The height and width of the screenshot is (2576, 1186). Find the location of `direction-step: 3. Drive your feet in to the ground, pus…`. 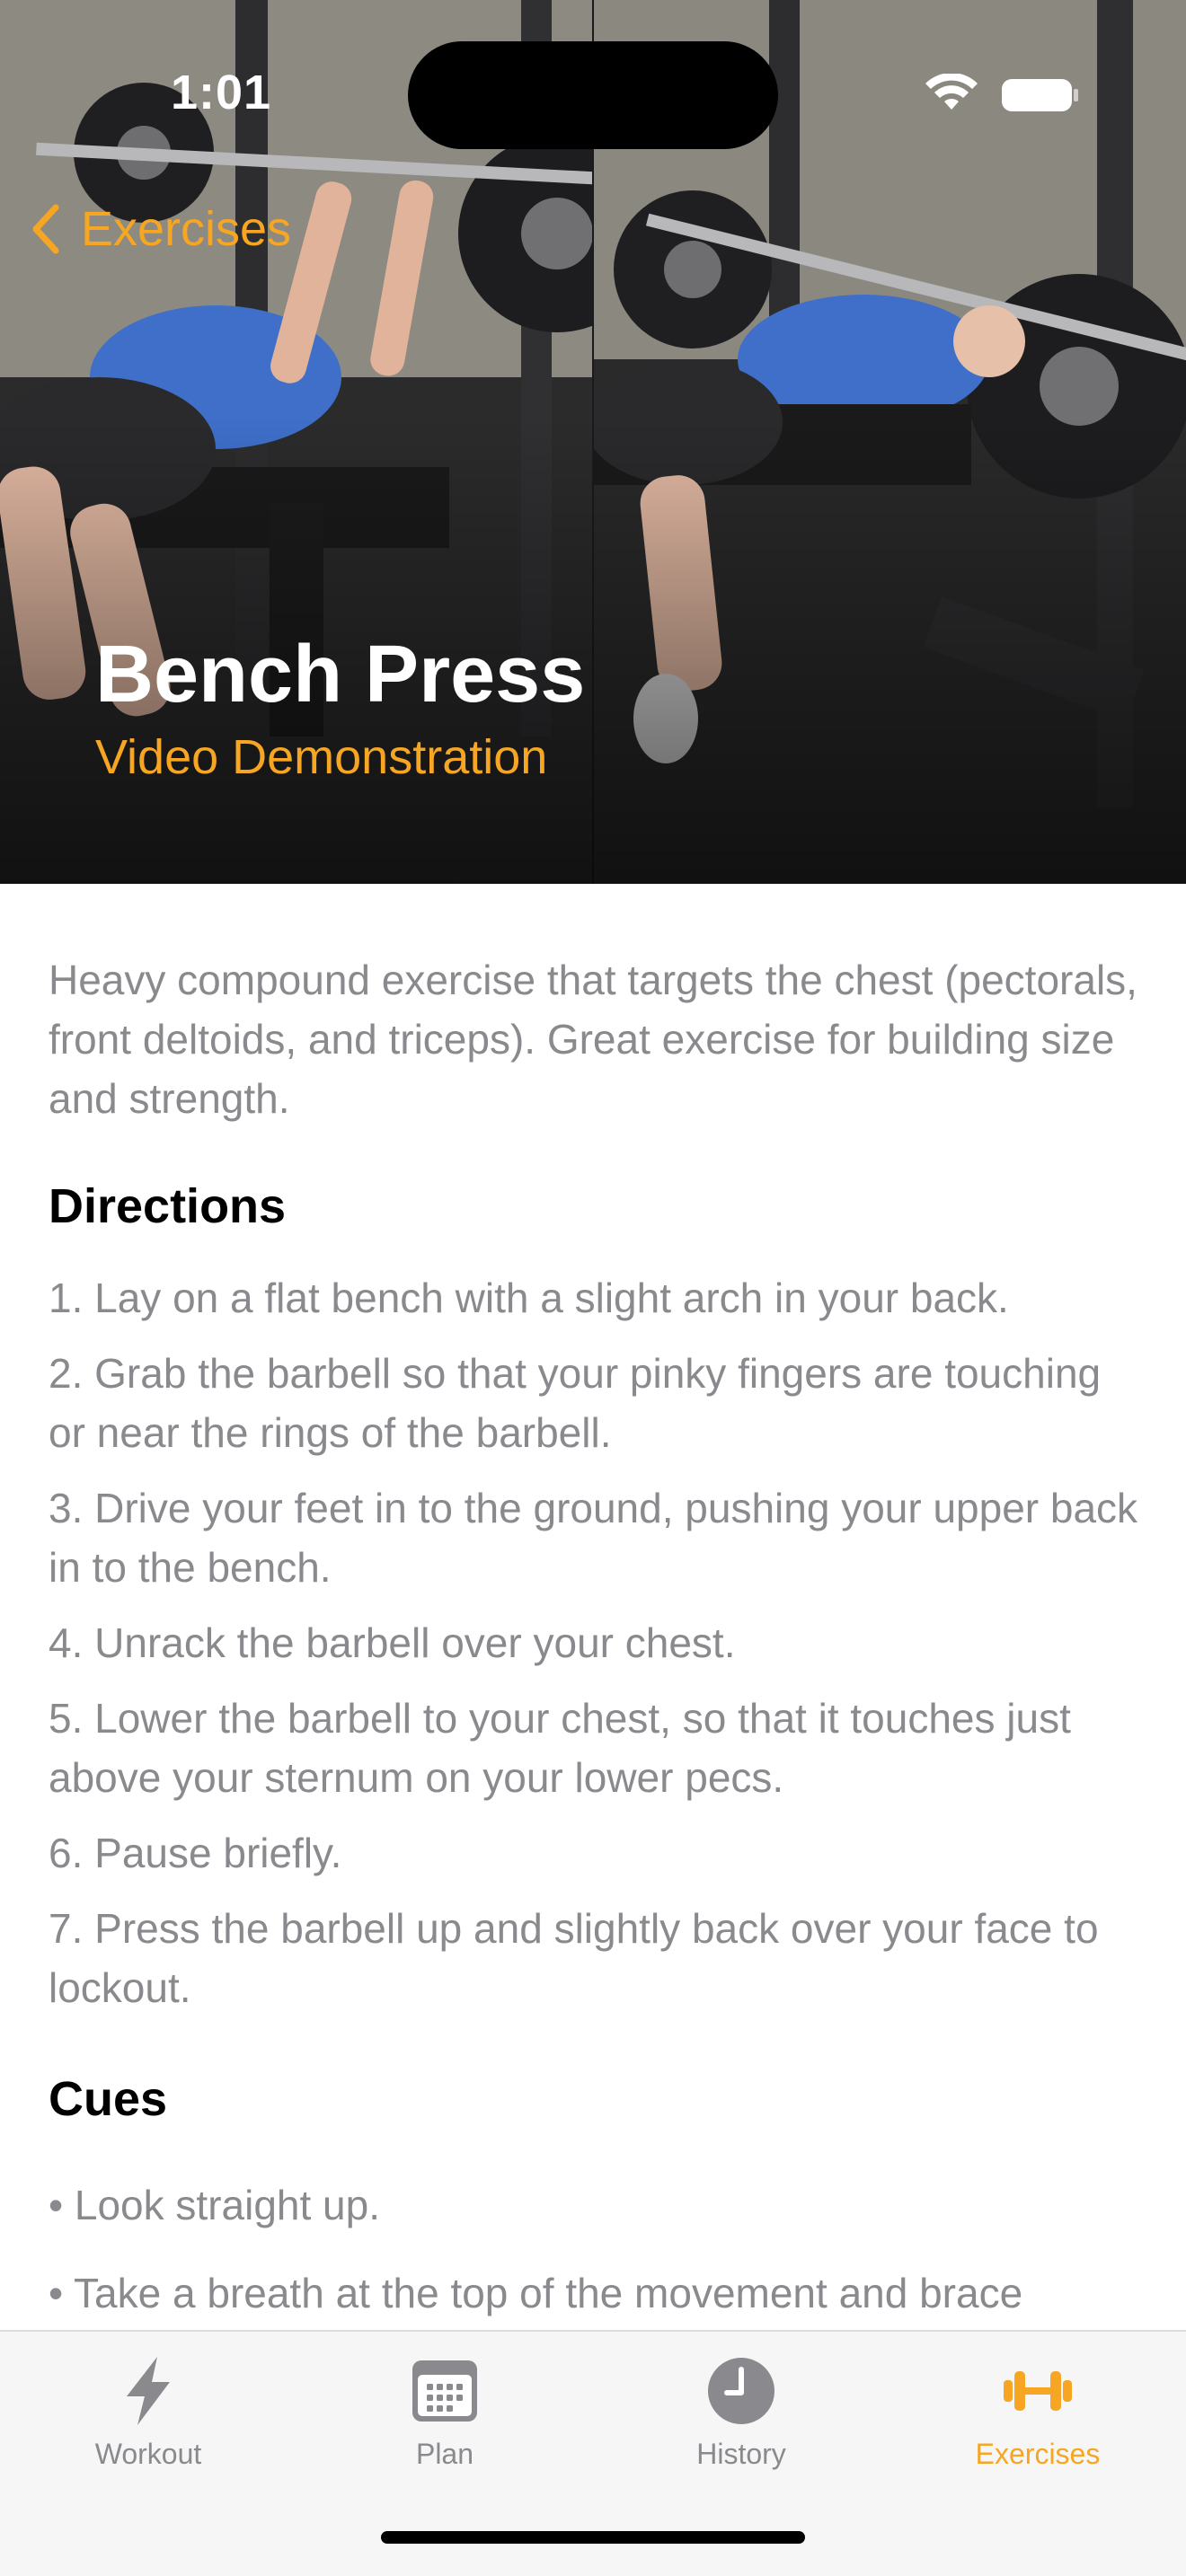

direction-step: 3. Drive your feet in to the ground, pus… is located at coordinates (593, 1538).